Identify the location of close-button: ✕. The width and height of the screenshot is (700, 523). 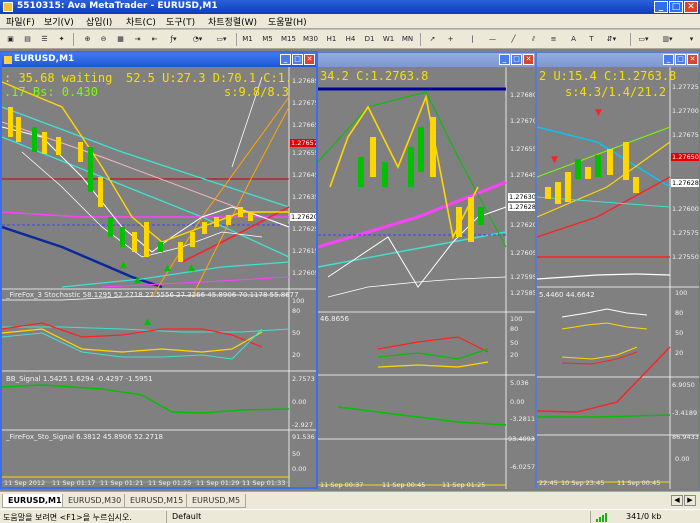
(691, 7).